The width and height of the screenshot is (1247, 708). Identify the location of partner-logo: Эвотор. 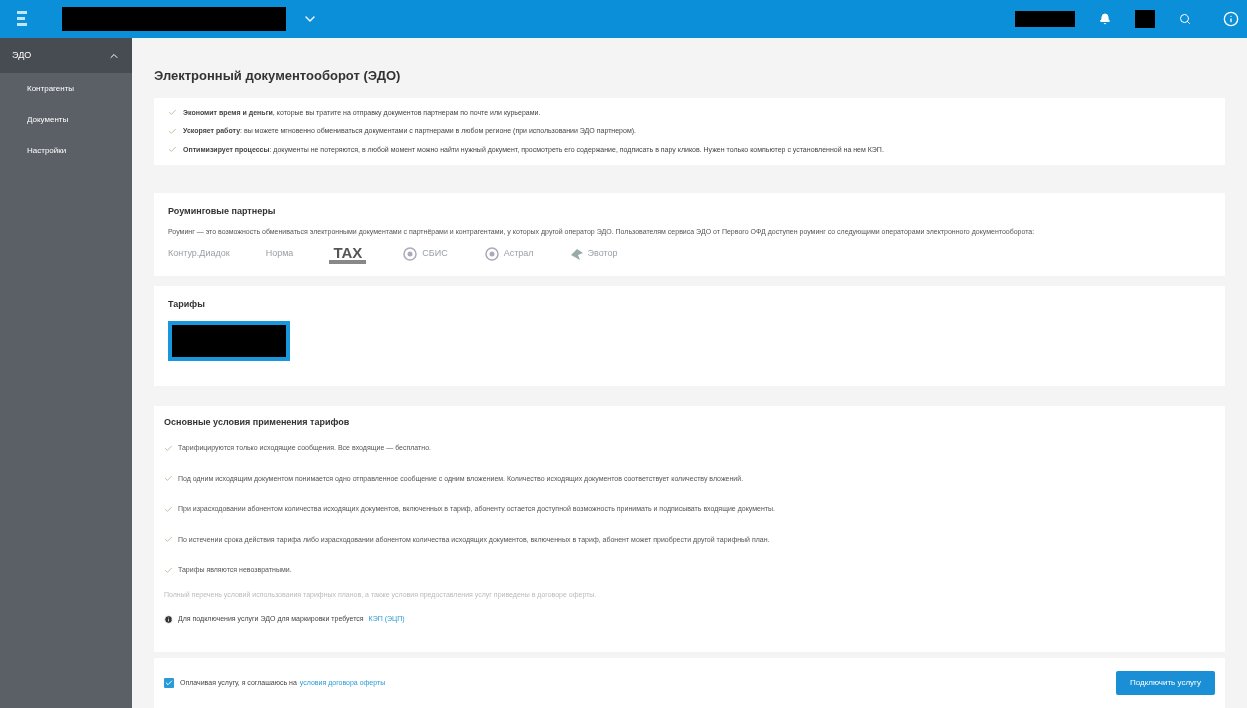
(593, 254).